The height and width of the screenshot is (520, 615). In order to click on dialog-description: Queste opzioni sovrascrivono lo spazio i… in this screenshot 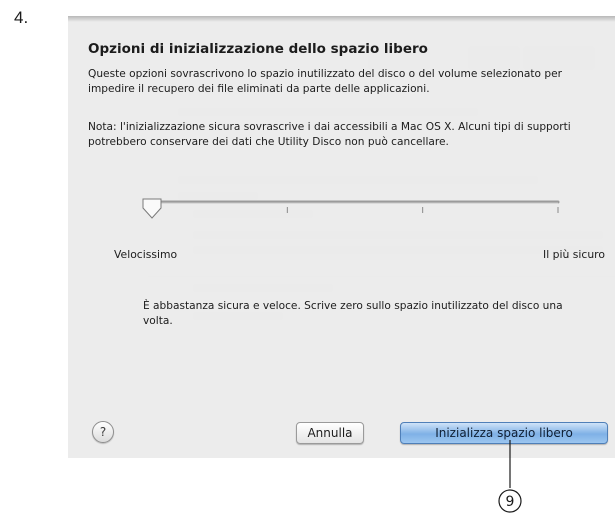, I will do `click(325, 81)`.